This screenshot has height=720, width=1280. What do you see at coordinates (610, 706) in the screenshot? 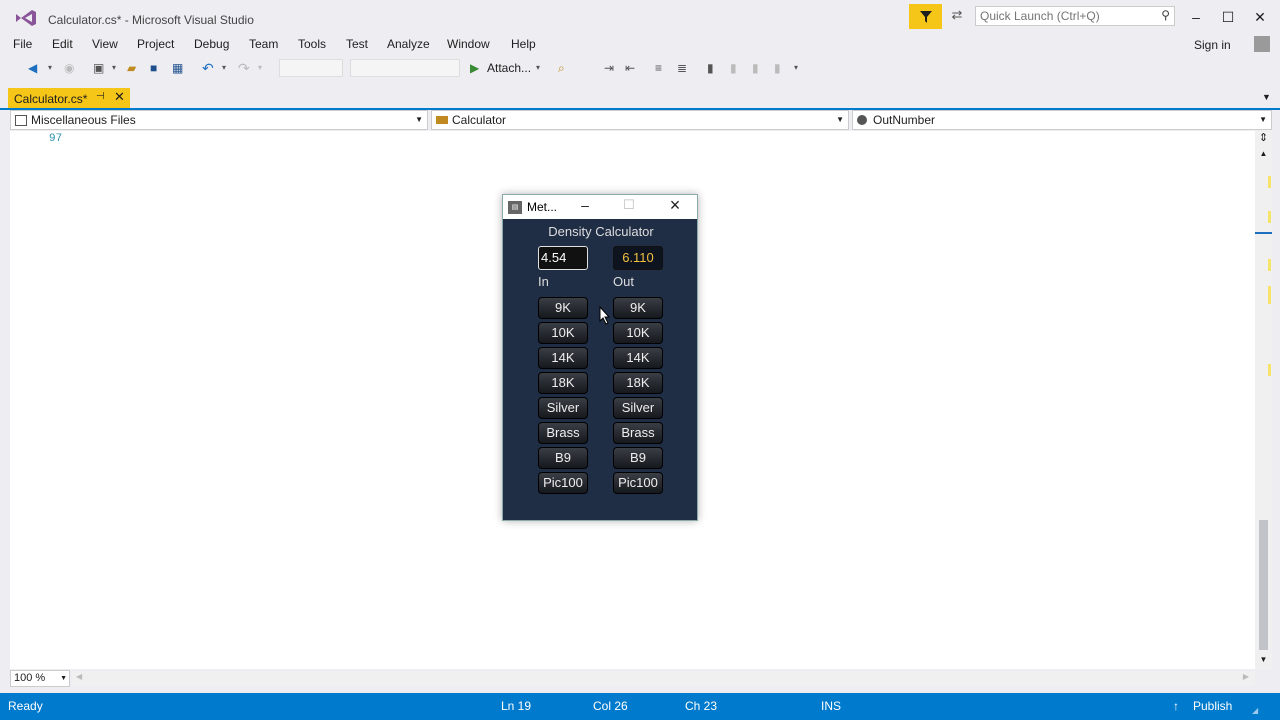
I see `status-column: Col 26` at bounding box center [610, 706].